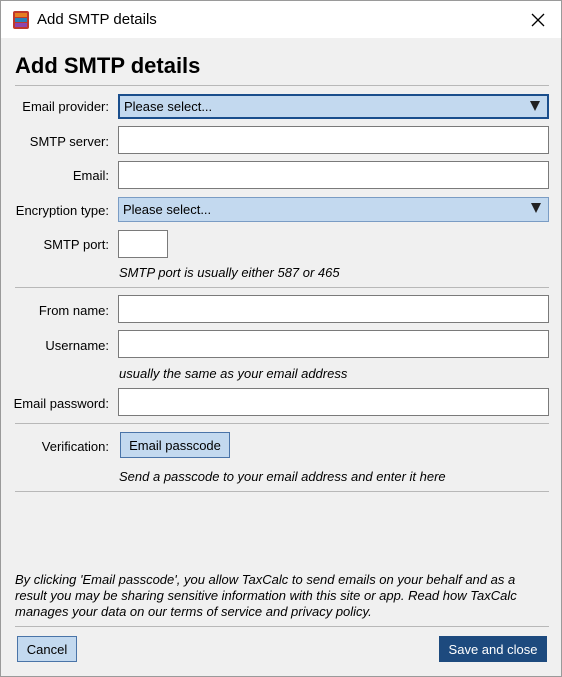 The height and width of the screenshot is (677, 562). What do you see at coordinates (175, 445) in the screenshot?
I see `email-passcode-button: Email passcode` at bounding box center [175, 445].